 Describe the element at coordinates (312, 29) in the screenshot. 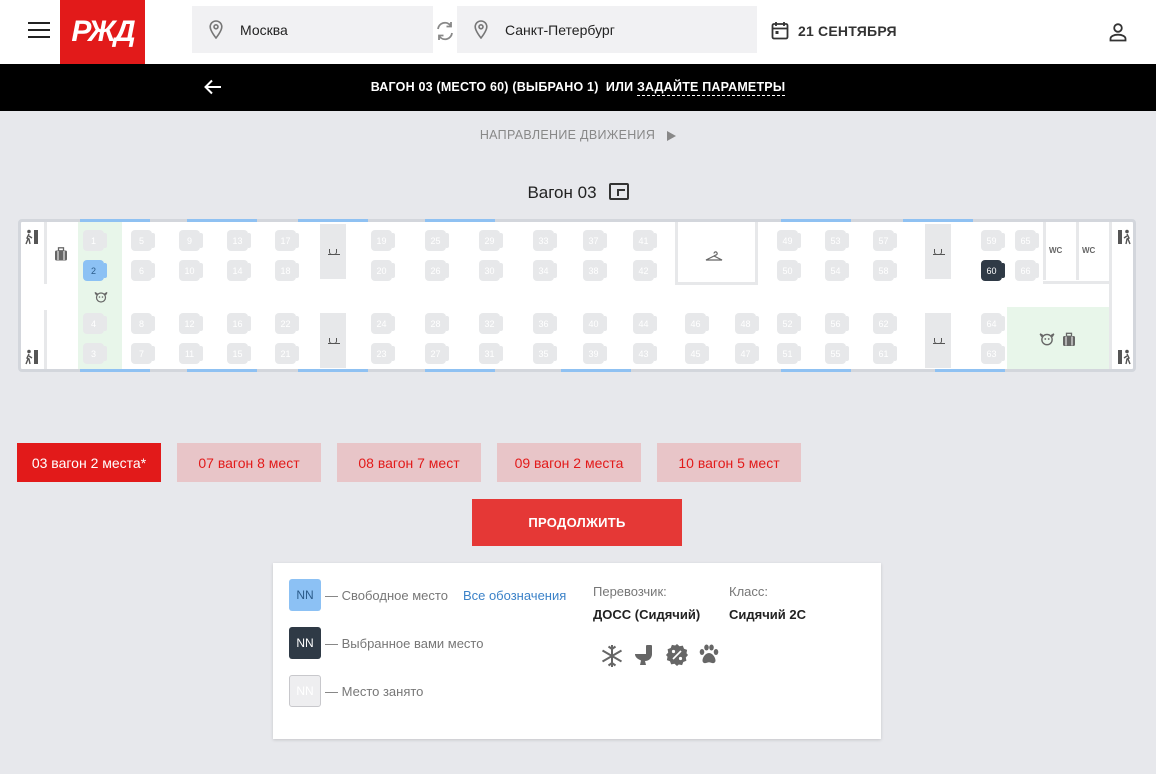

I see `from-station-field: Москва` at that location.